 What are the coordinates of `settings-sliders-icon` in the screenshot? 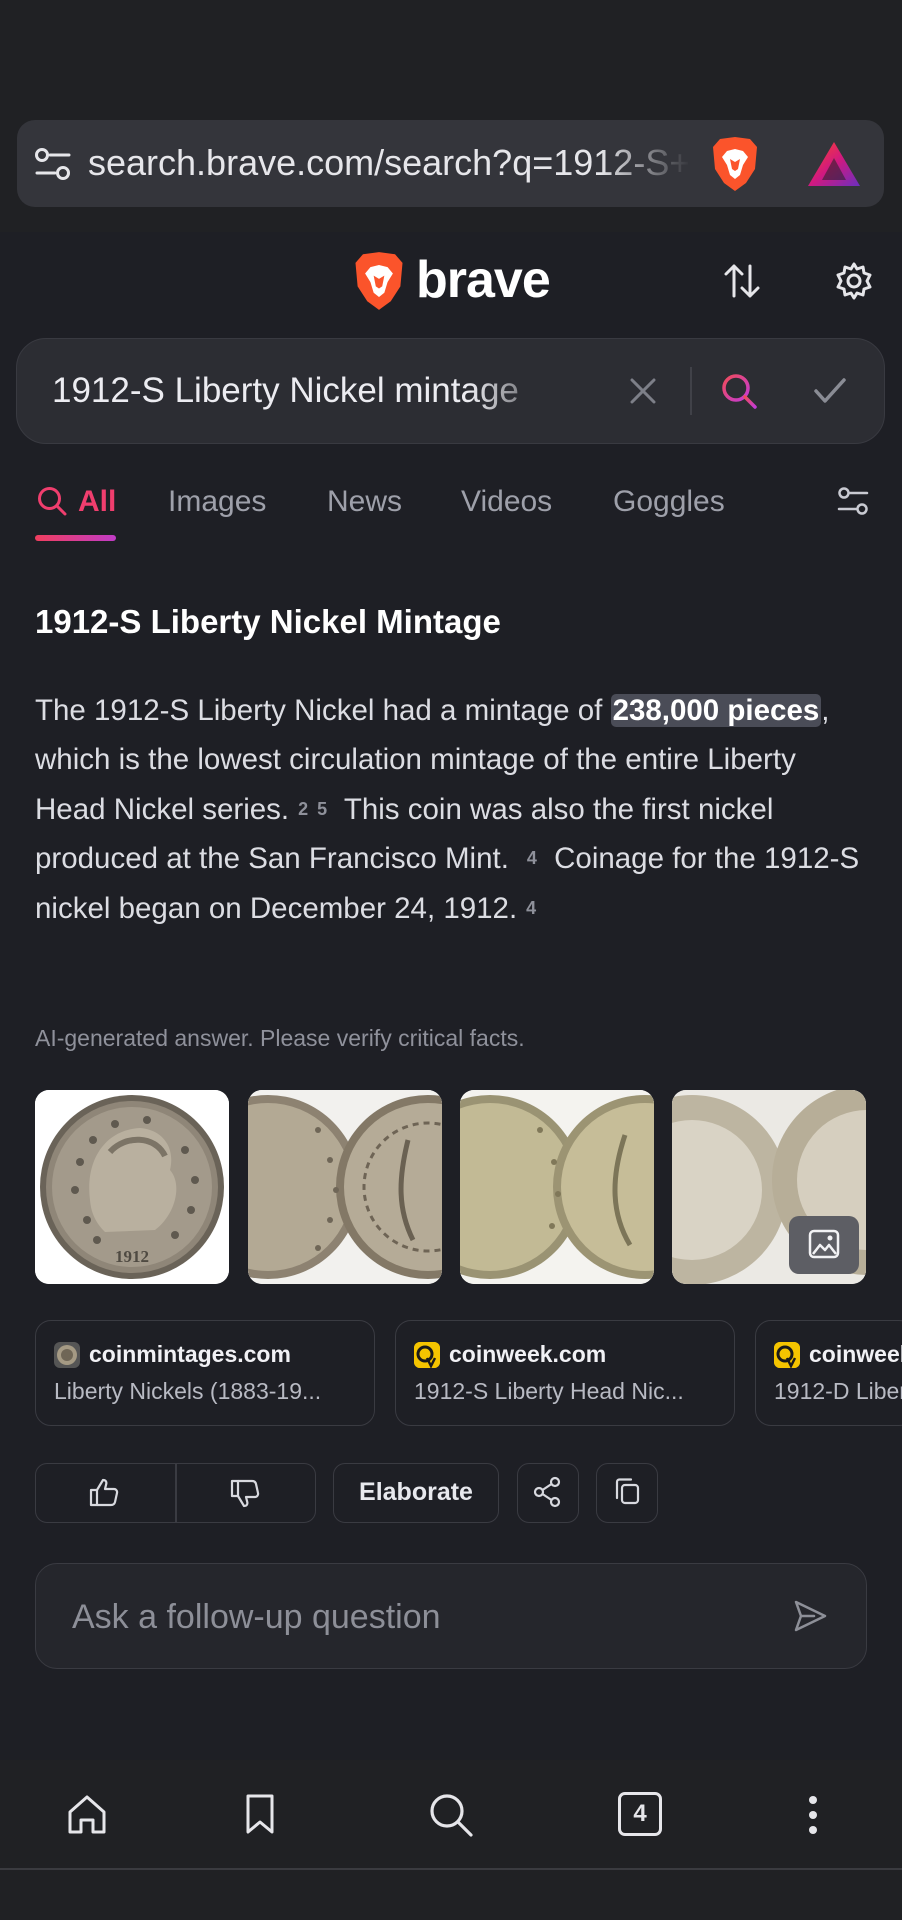 It's located at (53, 164).